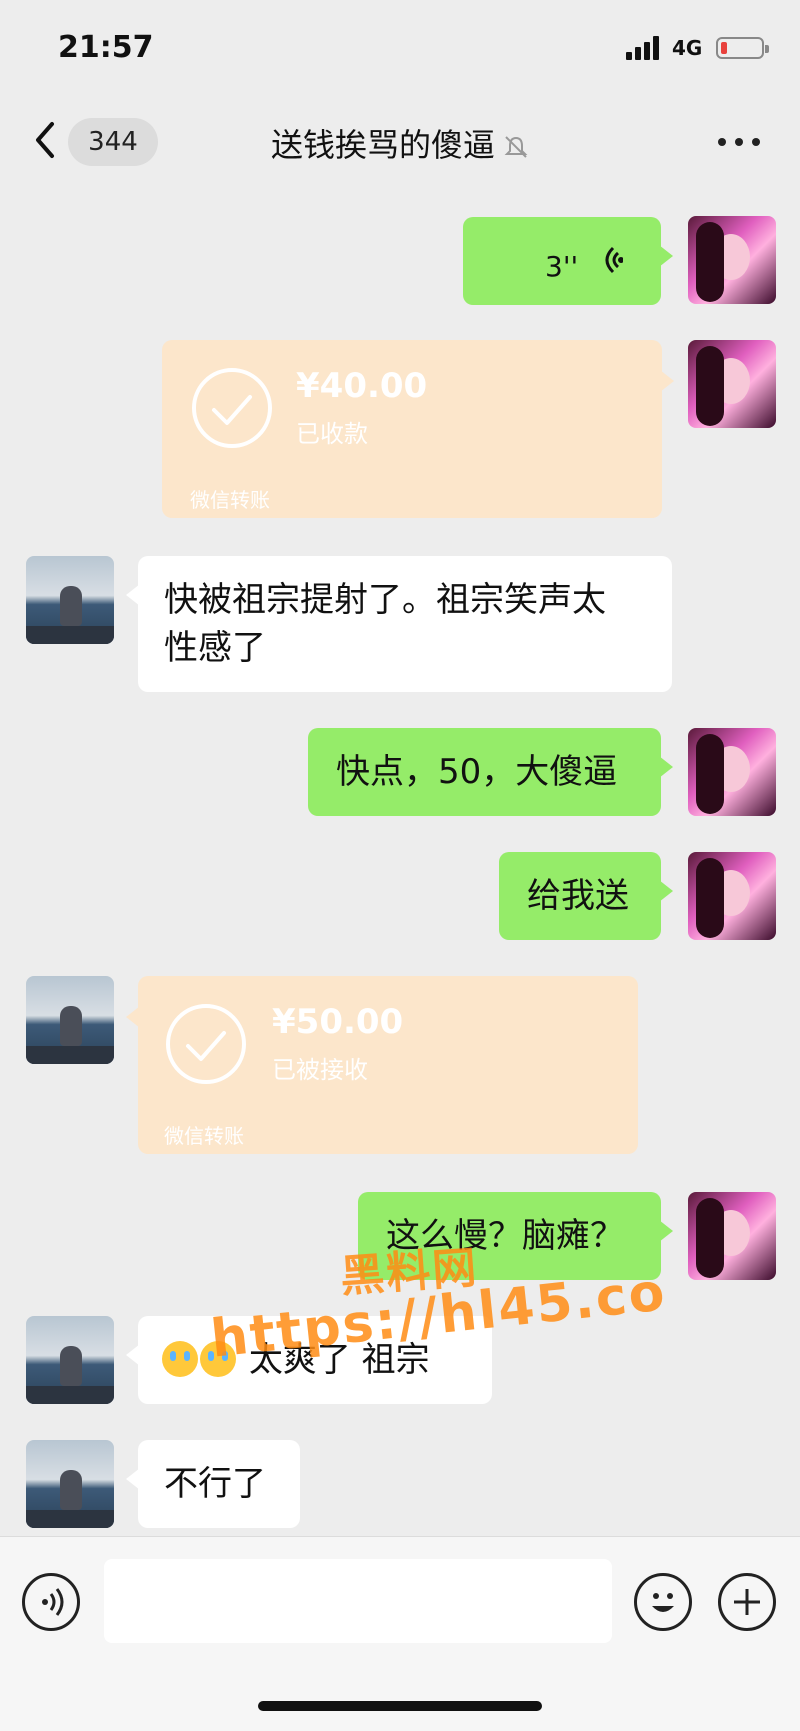  I want to click on text-message: 快被祖宗提射了。祖宗笑声太 性感了, so click(399, 624).